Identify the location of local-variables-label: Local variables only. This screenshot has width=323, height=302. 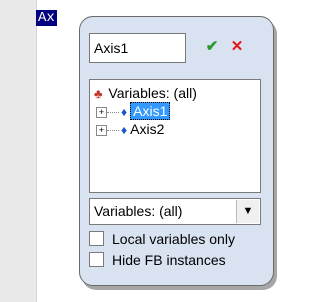
(173, 239).